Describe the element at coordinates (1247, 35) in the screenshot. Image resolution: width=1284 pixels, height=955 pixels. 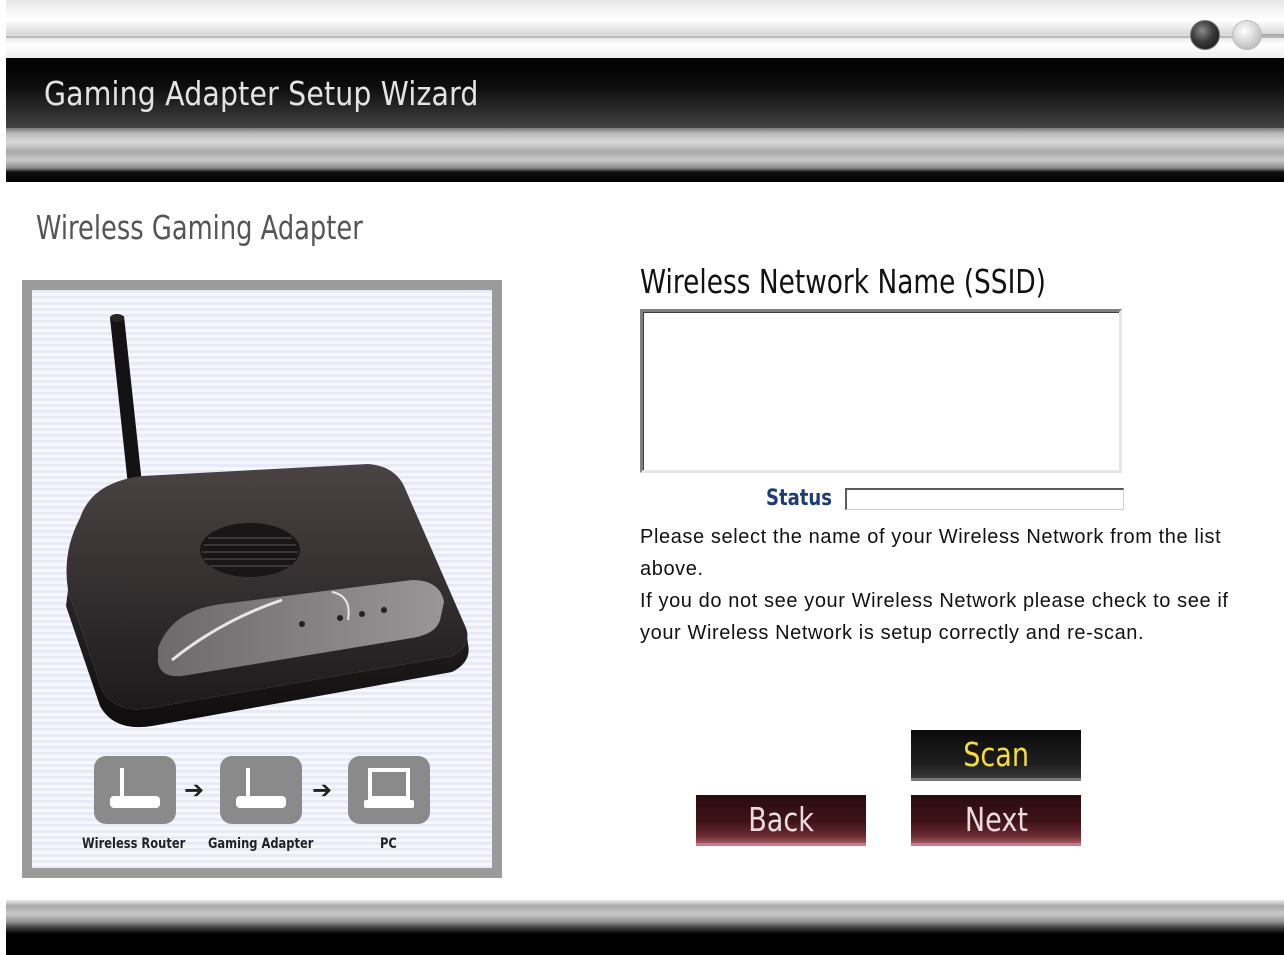
I see `close-button` at that location.